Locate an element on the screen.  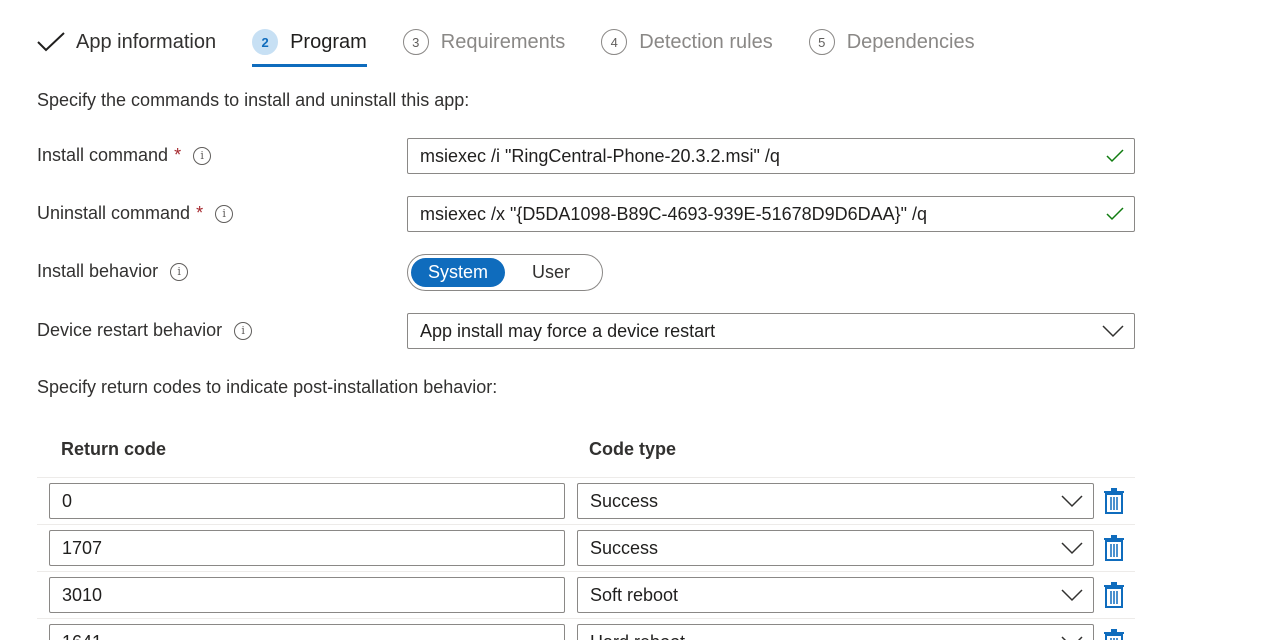
return-code-input: 1707 is located at coordinates (307, 548).